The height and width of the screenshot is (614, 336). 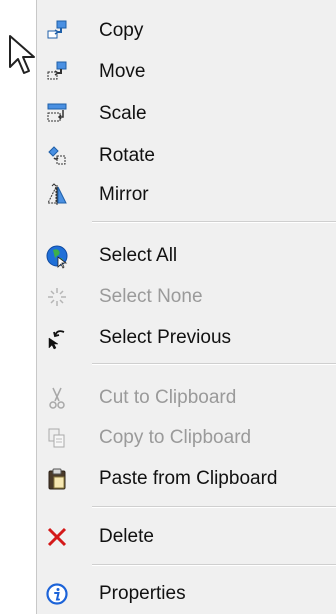 I want to click on menu-item-cut-clipboard: Cut to Clipboard, so click(x=186, y=398).